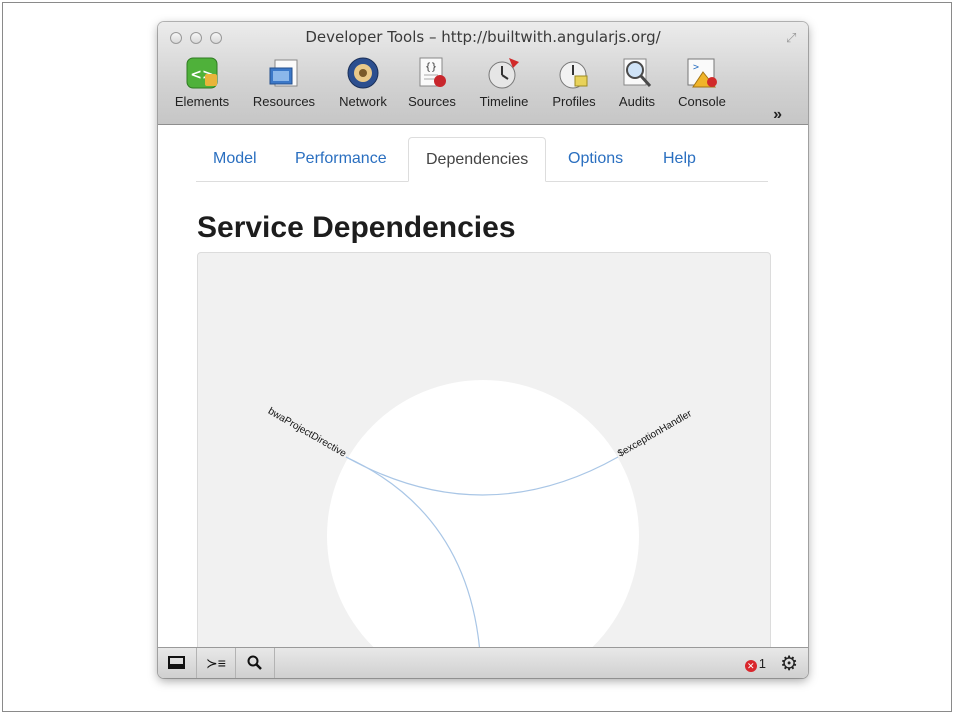  Describe the element at coordinates (595, 159) in the screenshot. I see `tab-options: Options` at that location.